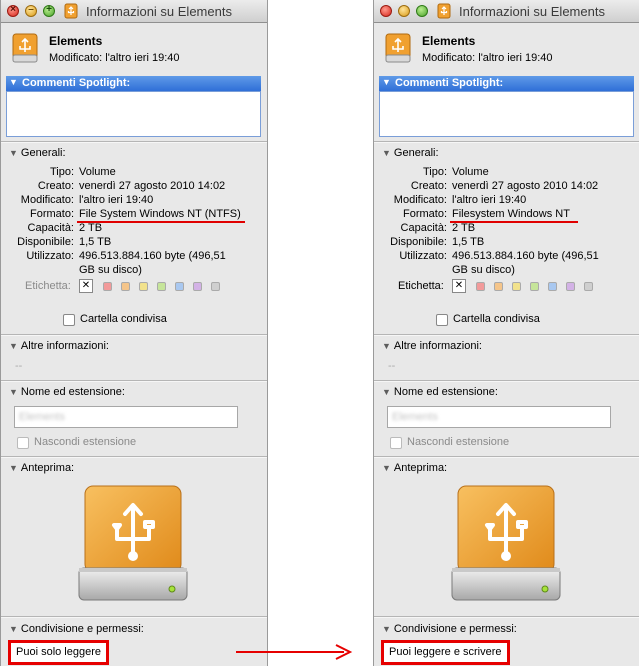  I want to click on title-bar: × – + Informazioni su Elements, so click(134, 11).